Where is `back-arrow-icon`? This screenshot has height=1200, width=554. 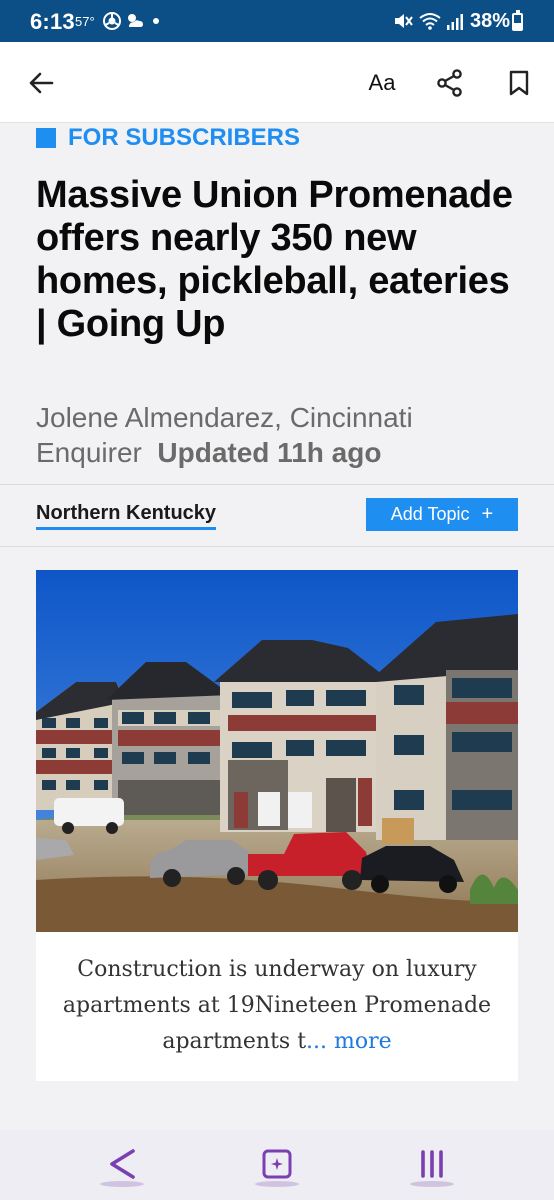 back-arrow-icon is located at coordinates (41, 83).